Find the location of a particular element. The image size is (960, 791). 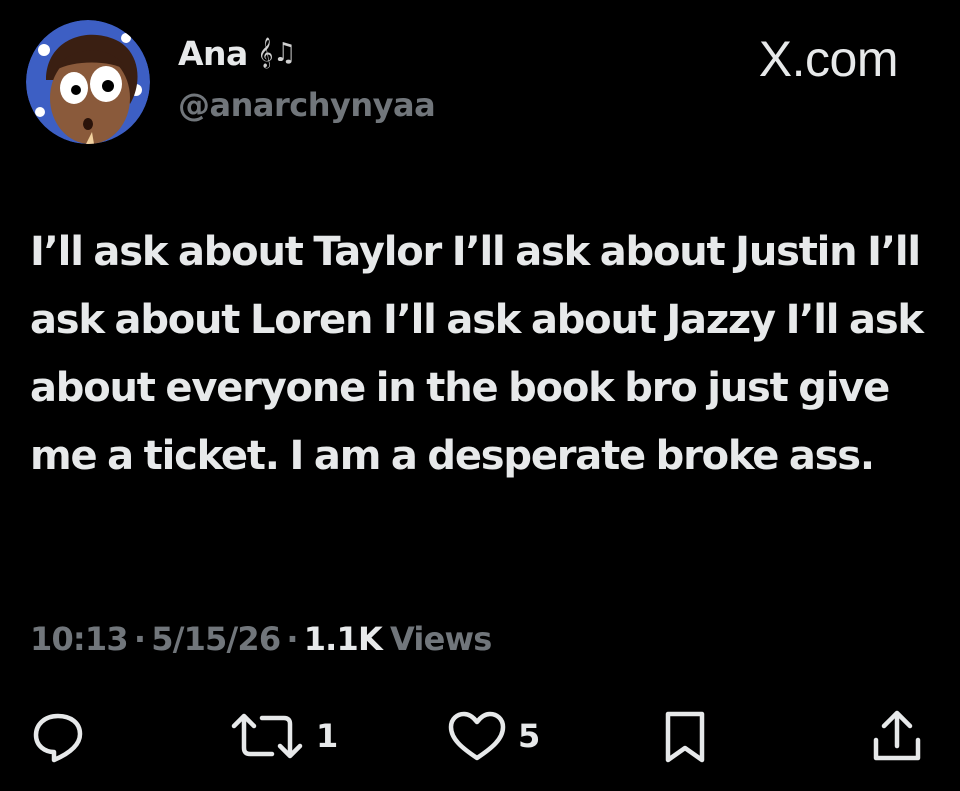

bookmark-button is located at coordinates (685, 736).